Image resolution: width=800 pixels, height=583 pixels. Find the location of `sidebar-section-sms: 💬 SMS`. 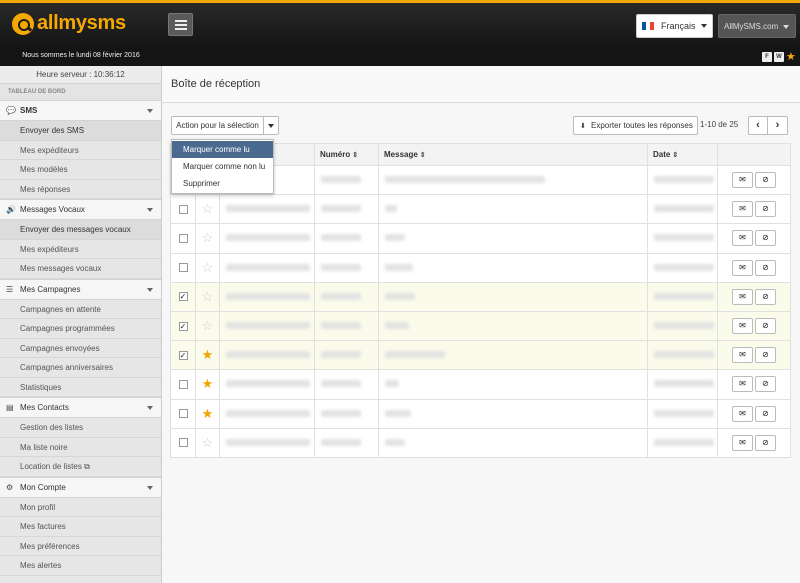

sidebar-section-sms: 💬 SMS is located at coordinates (80, 110).